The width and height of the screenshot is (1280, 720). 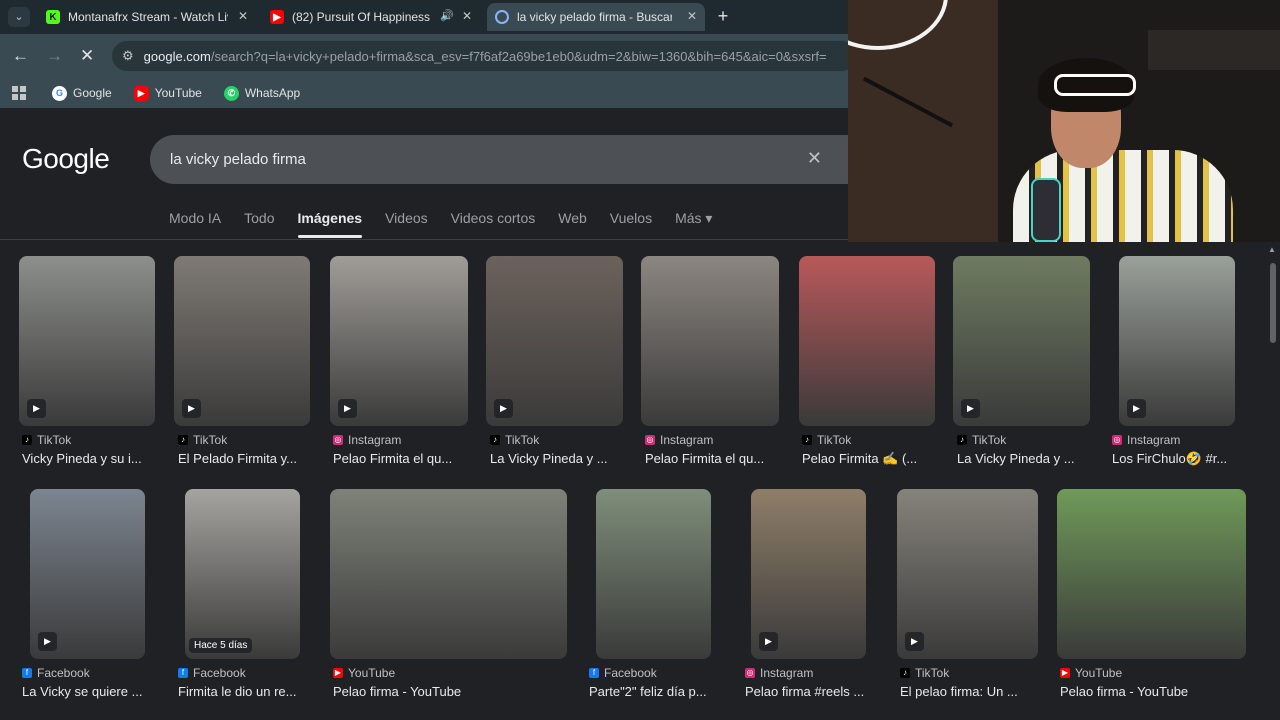 I want to click on tab-google-search: la vicky pelado firma - Buscar c ✕, so click(x=596, y=17).